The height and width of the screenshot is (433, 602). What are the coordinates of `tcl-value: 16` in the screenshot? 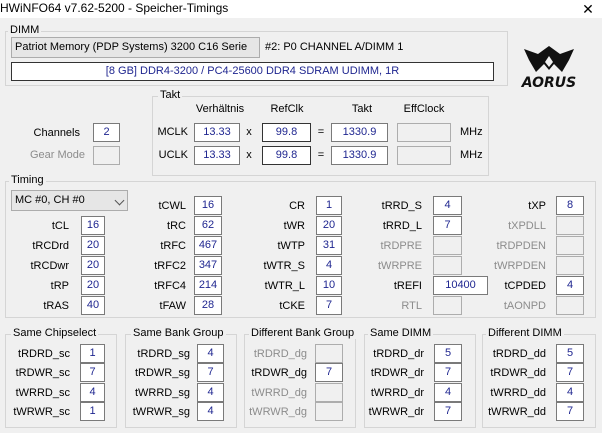 It's located at (93, 225).